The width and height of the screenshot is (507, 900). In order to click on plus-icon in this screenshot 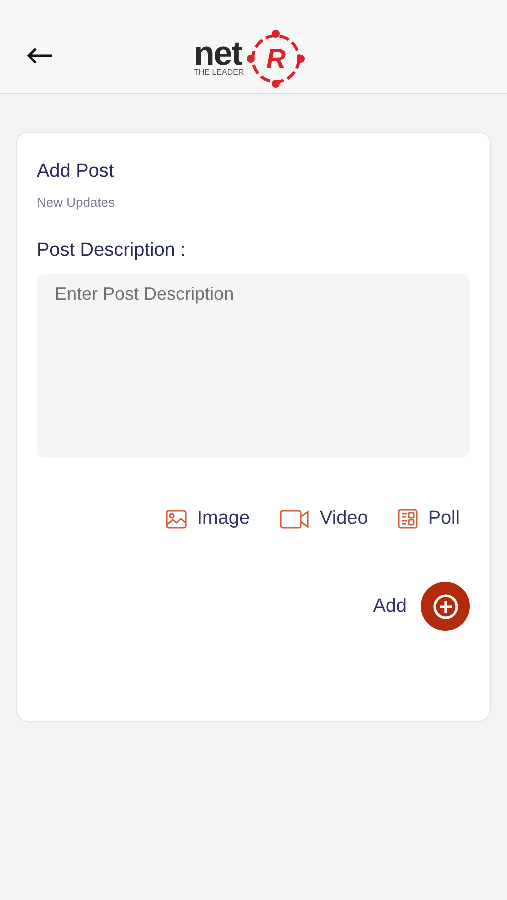, I will do `click(445, 607)`.